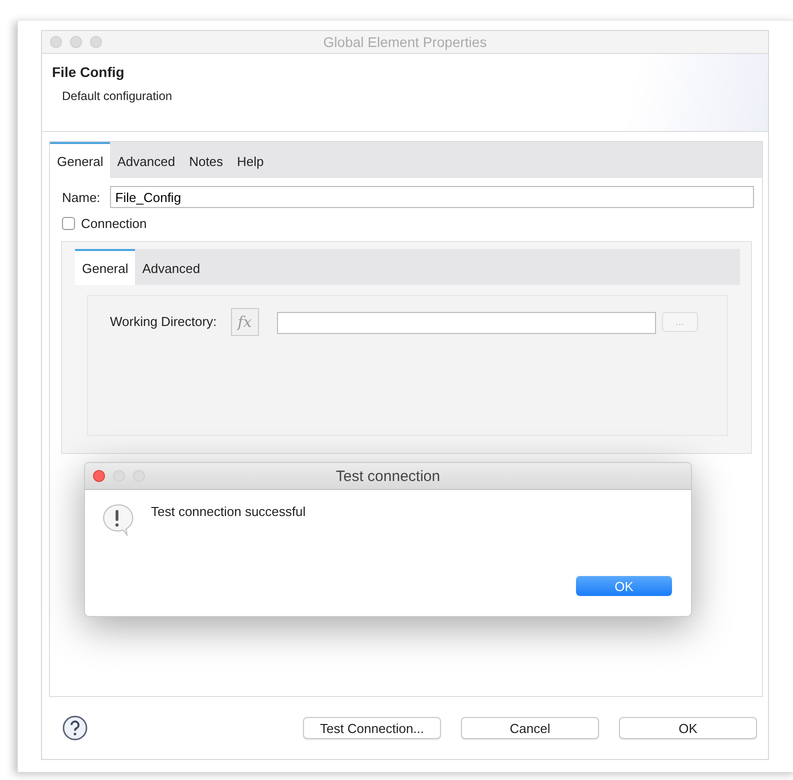  Describe the element at coordinates (163, 321) in the screenshot. I see `working-directory-label: Working Directory:` at that location.